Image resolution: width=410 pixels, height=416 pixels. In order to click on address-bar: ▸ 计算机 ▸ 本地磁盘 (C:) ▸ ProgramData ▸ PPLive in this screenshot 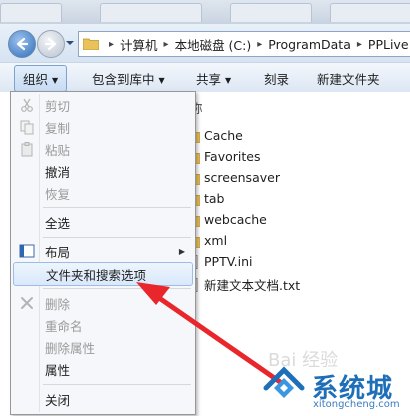, I will do `click(244, 44)`.